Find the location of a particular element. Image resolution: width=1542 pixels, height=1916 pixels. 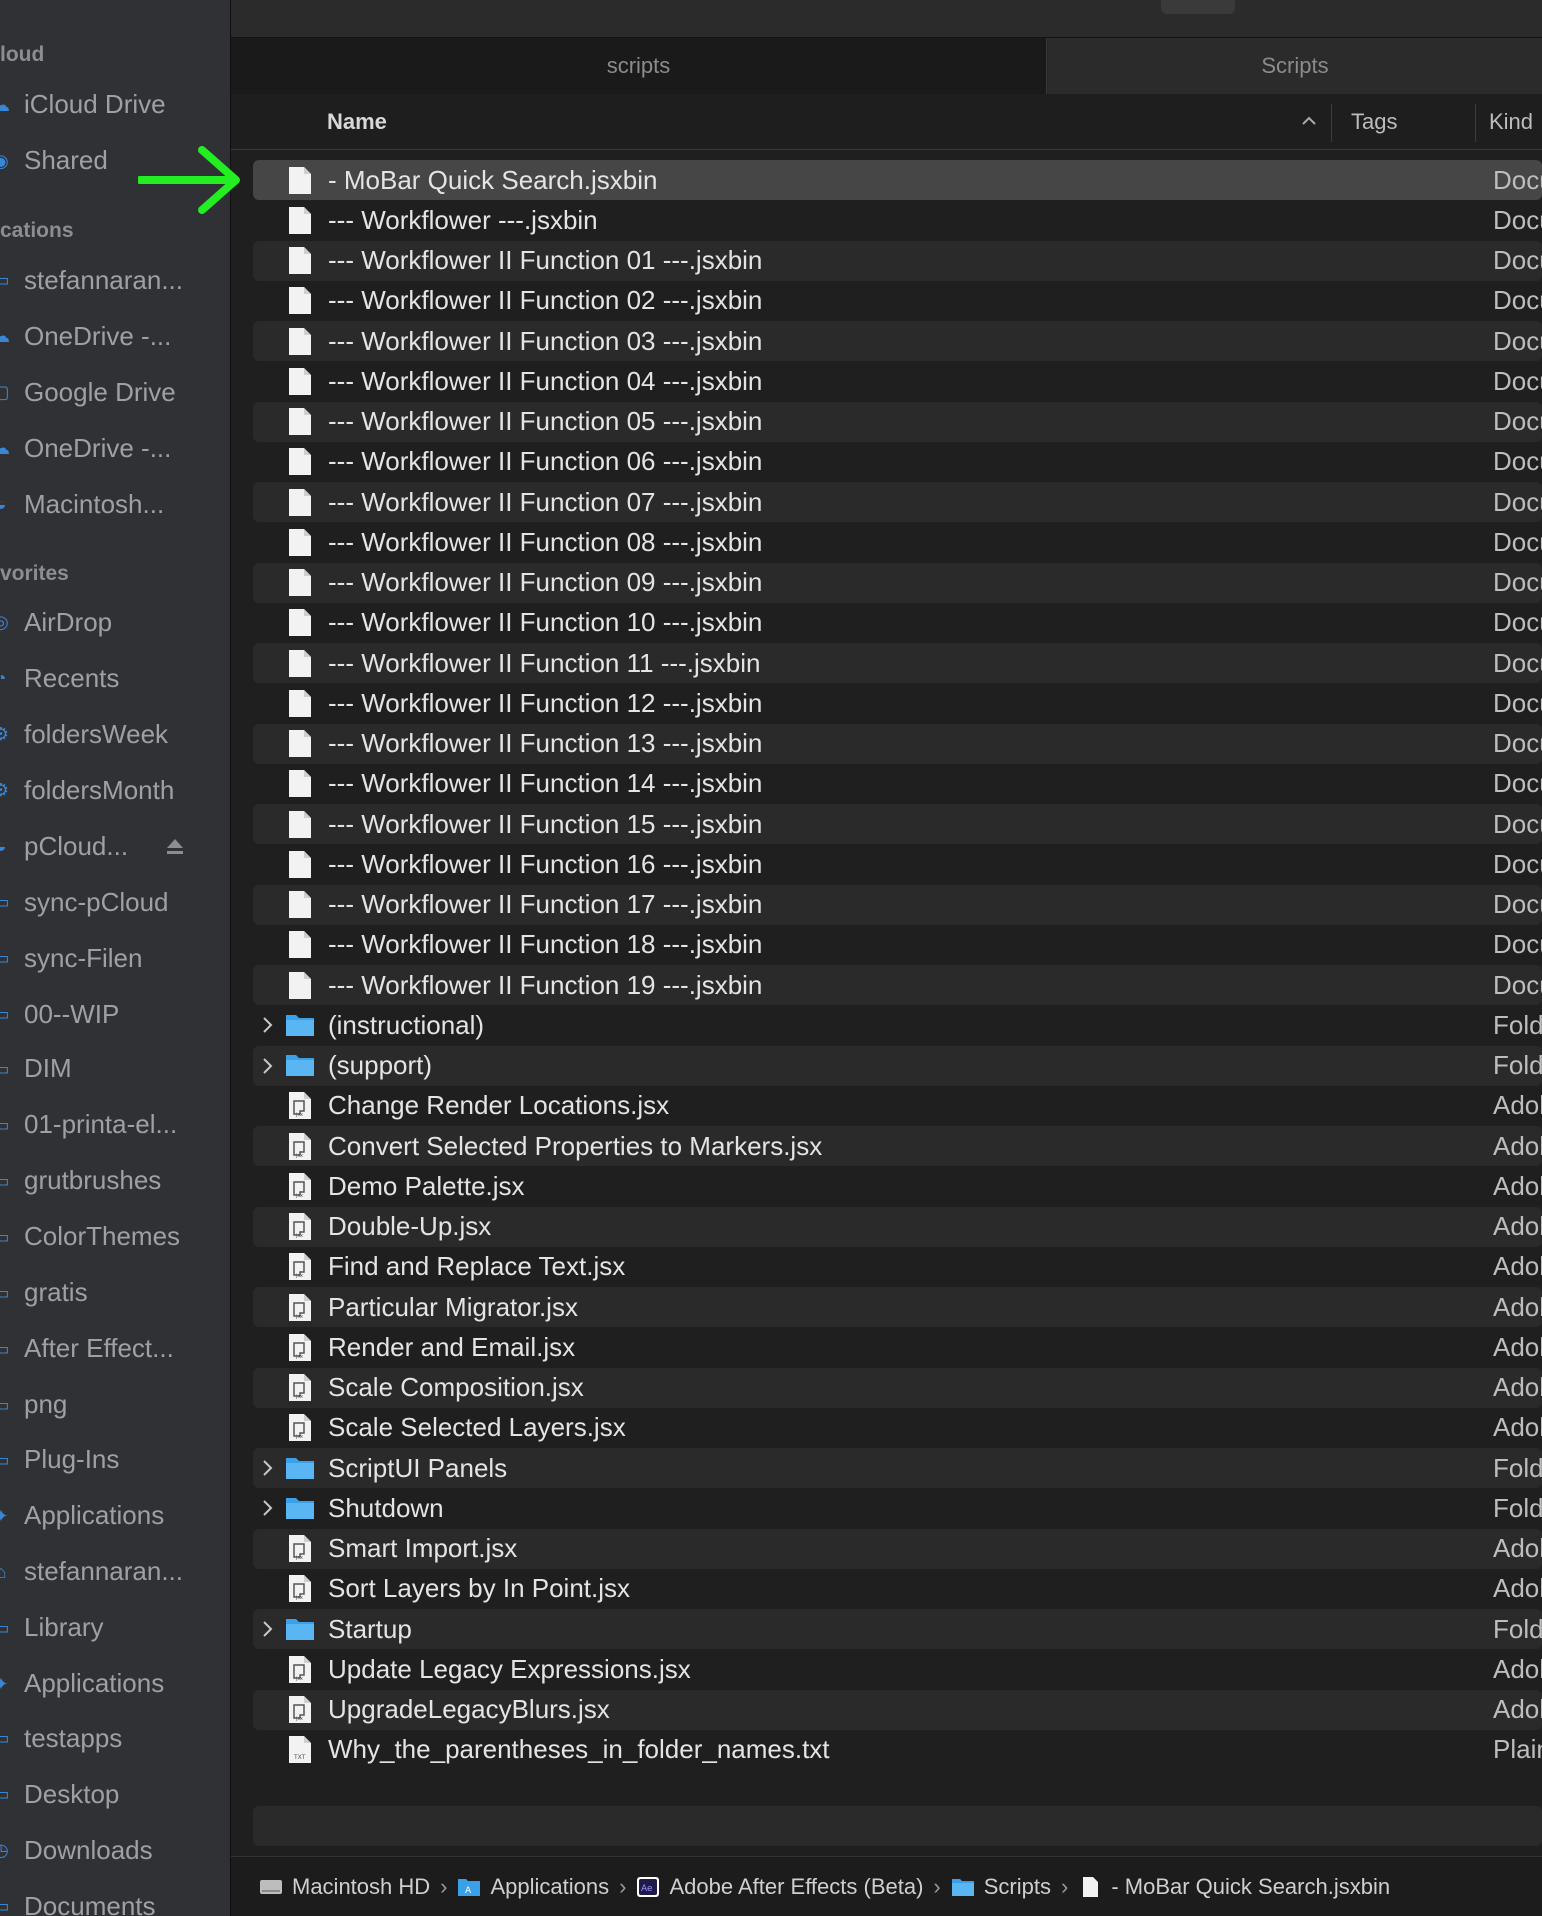

path-item: Scripts is located at coordinates (1001, 1887).